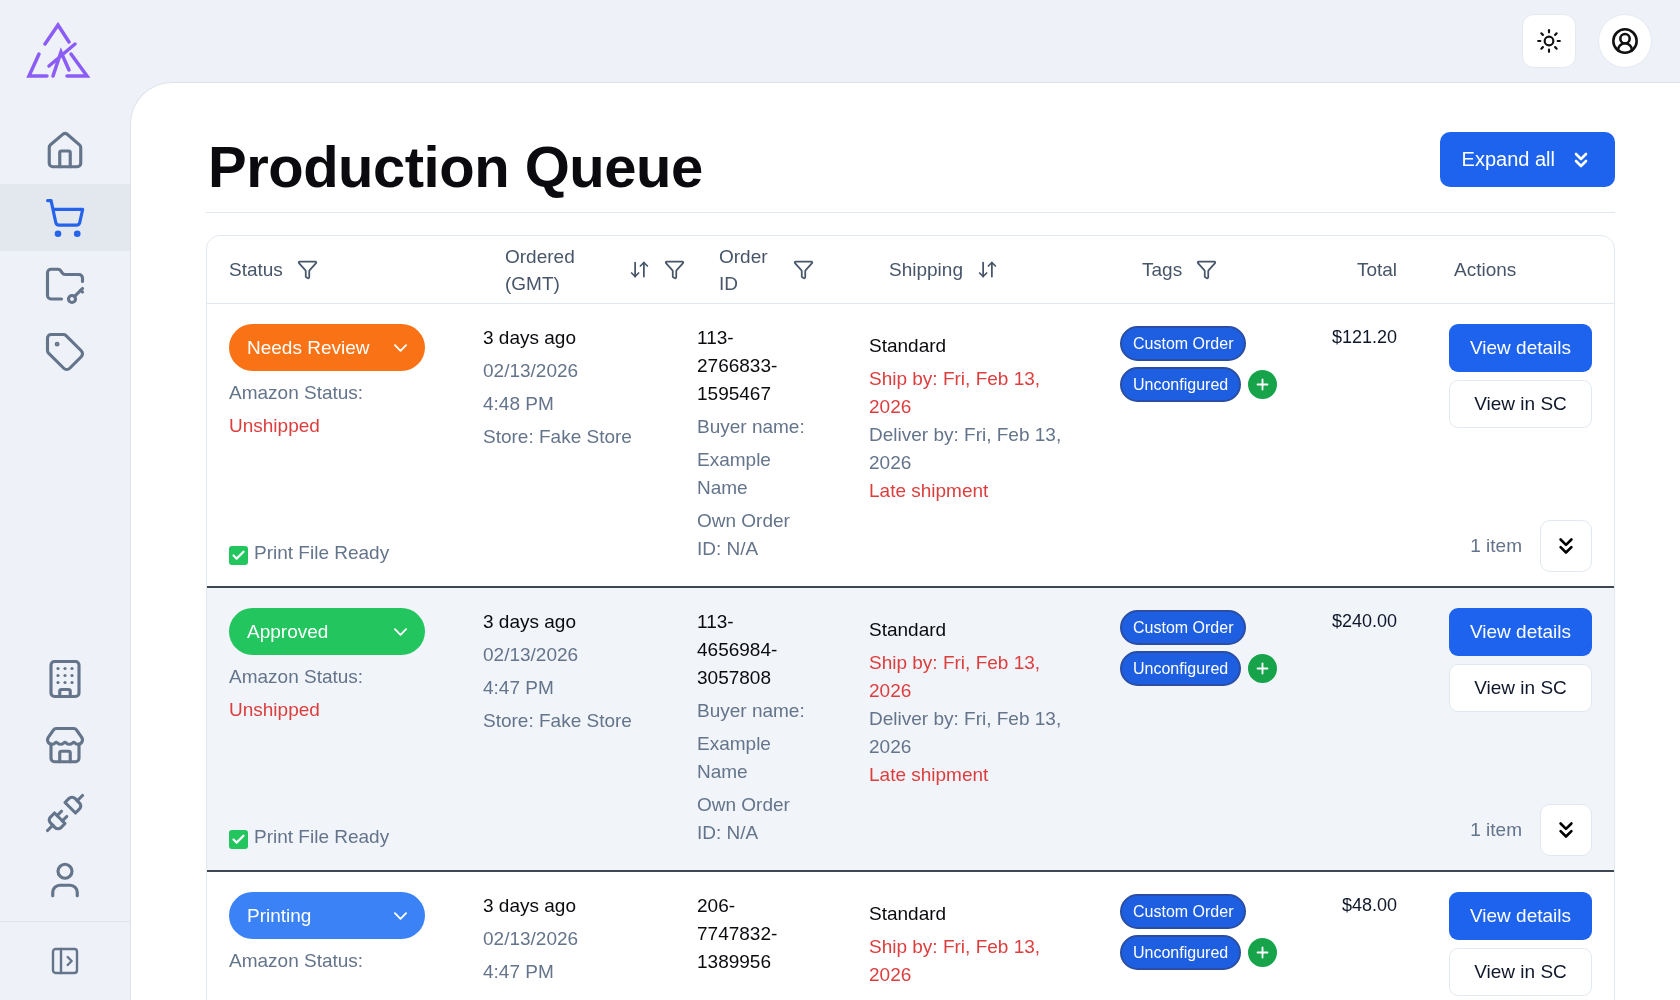 This screenshot has width=1680, height=1000. I want to click on column-header: Total, so click(1377, 270).